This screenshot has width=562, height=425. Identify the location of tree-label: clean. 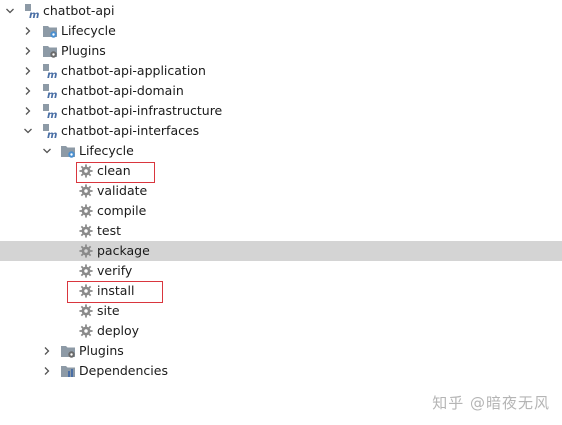
(114, 170).